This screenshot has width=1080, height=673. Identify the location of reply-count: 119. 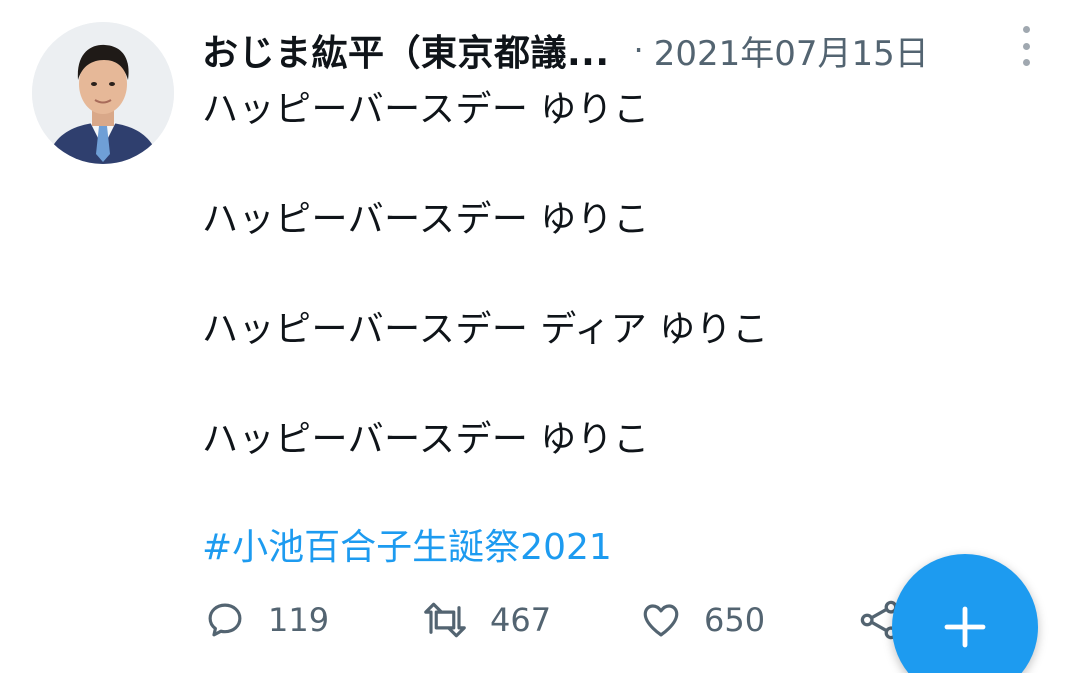
(299, 620).